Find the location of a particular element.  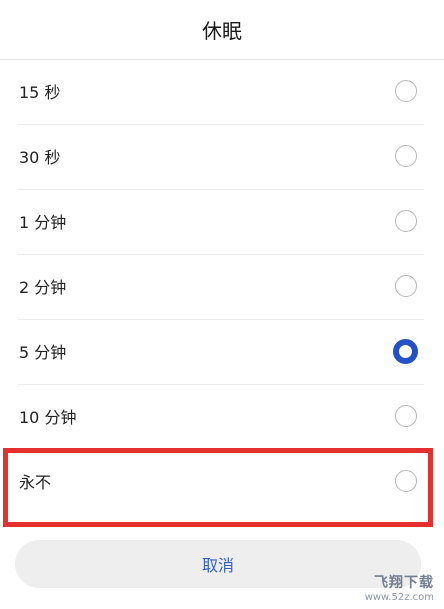

watermark: 飞翔下载 www.52z.com is located at coordinates (399, 587).